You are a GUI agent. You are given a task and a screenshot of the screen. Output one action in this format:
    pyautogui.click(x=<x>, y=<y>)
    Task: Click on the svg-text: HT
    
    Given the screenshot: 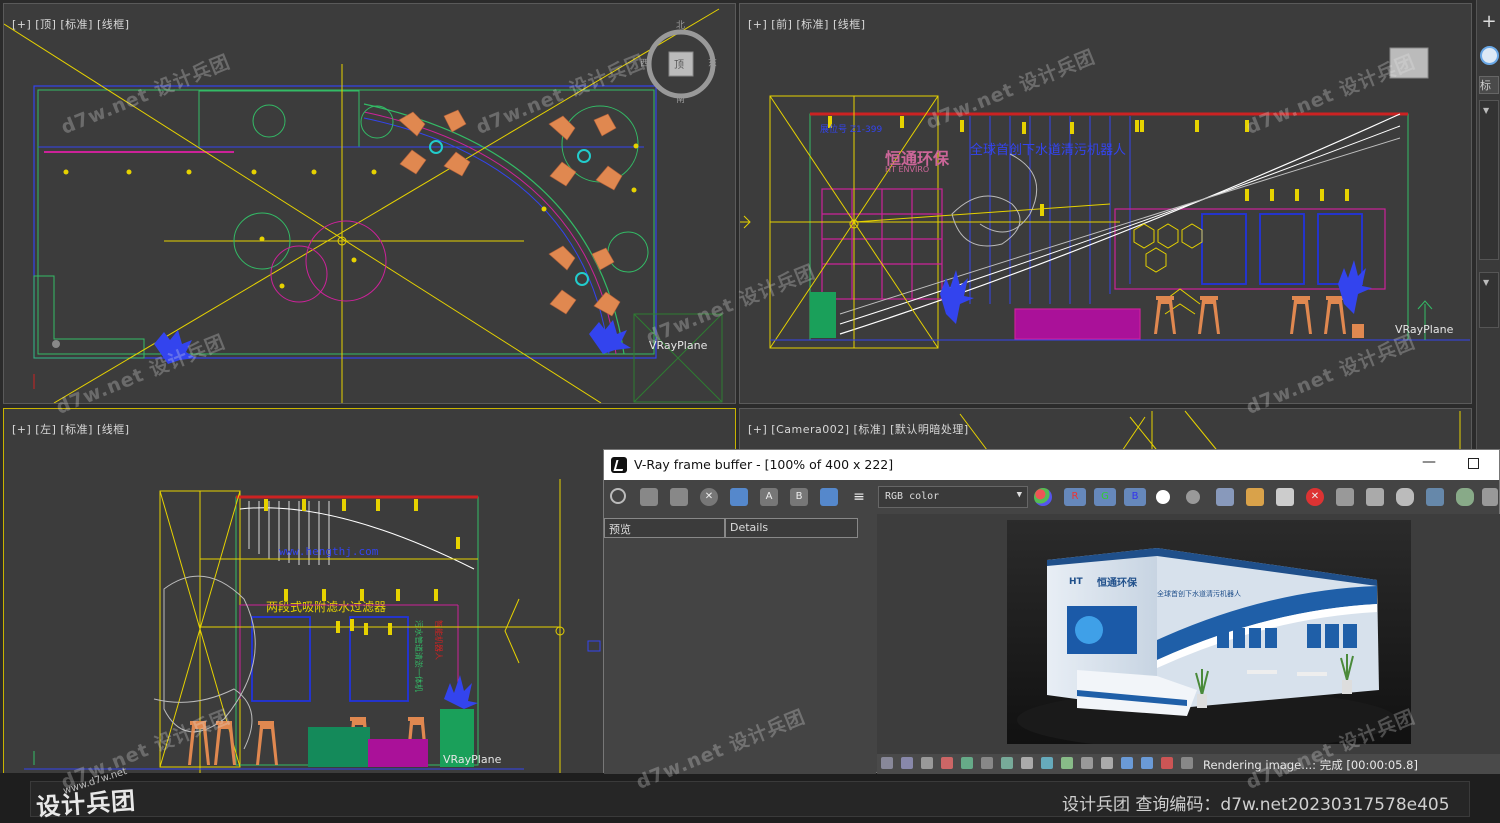 What is the action you would take?
    pyautogui.click(x=1076, y=582)
    